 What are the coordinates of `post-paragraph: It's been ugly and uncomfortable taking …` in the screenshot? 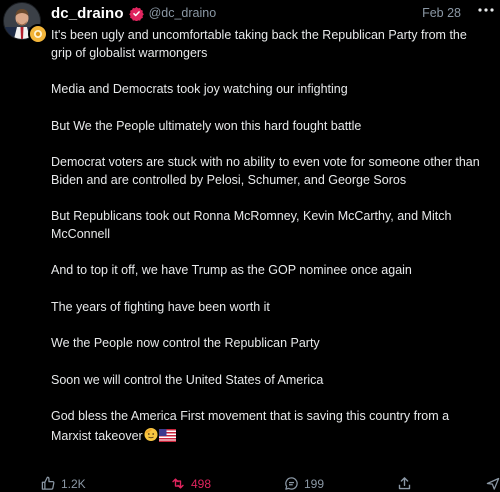 It's located at (259, 44).